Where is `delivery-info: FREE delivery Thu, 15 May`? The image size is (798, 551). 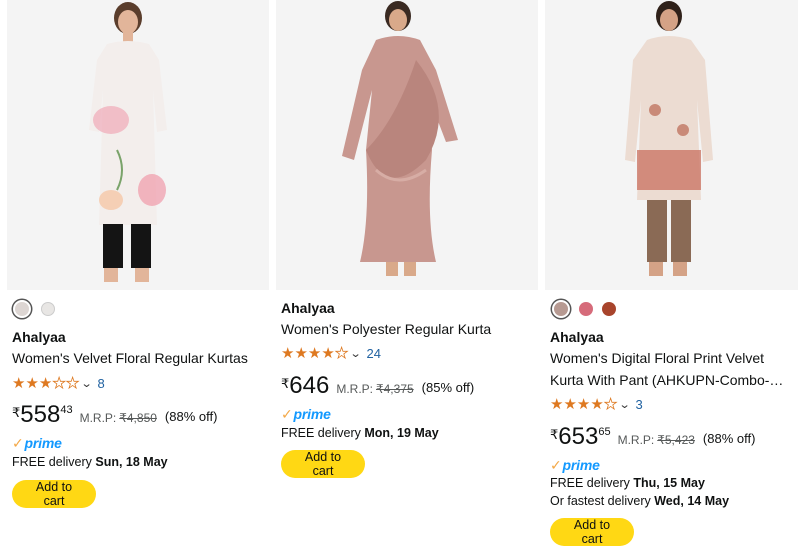
delivery-info: FREE delivery Thu, 15 May is located at coordinates (627, 483).